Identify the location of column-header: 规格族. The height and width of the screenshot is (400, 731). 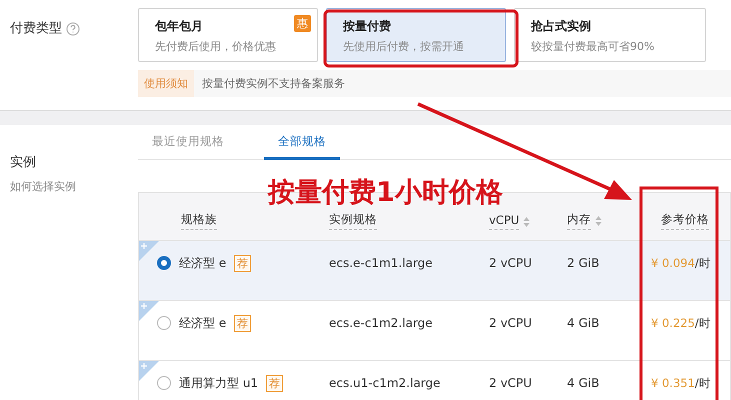
(199, 221).